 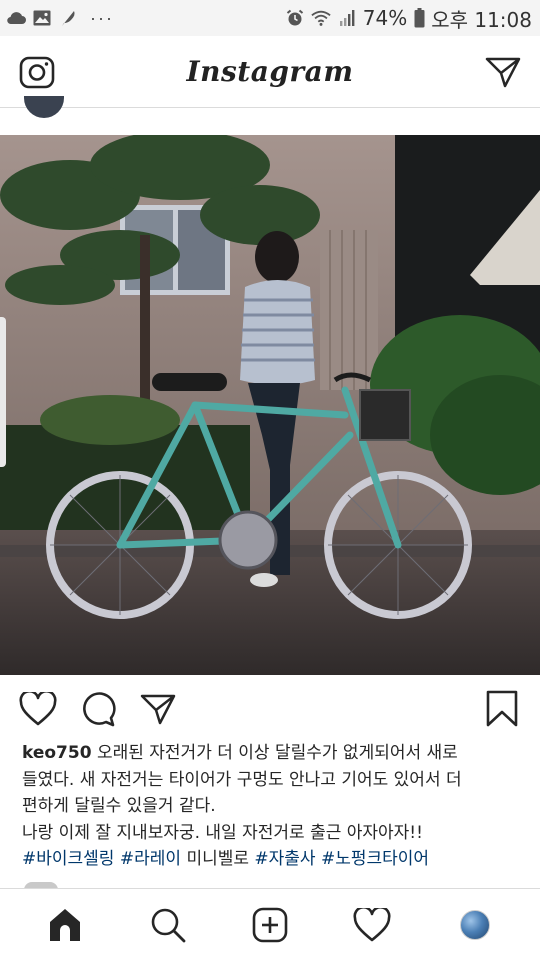 I want to click on camera-icon, so click(x=37, y=72).